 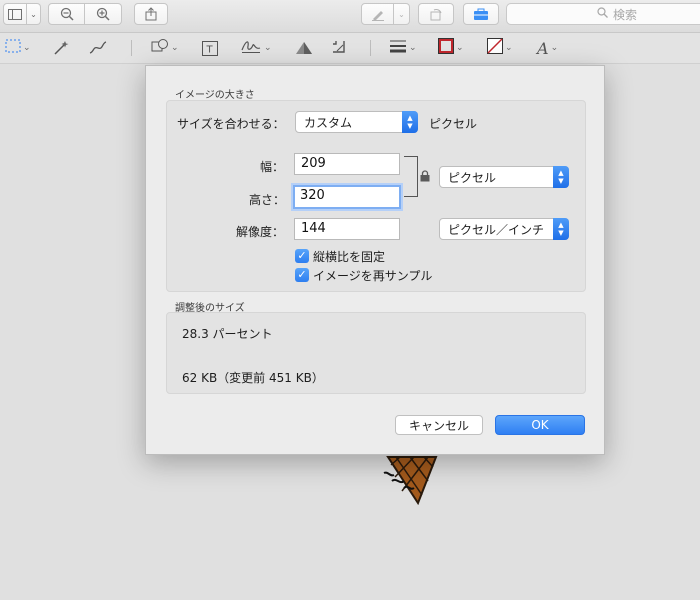 I want to click on proportional-label: 縦横比を固定, so click(x=349, y=257).